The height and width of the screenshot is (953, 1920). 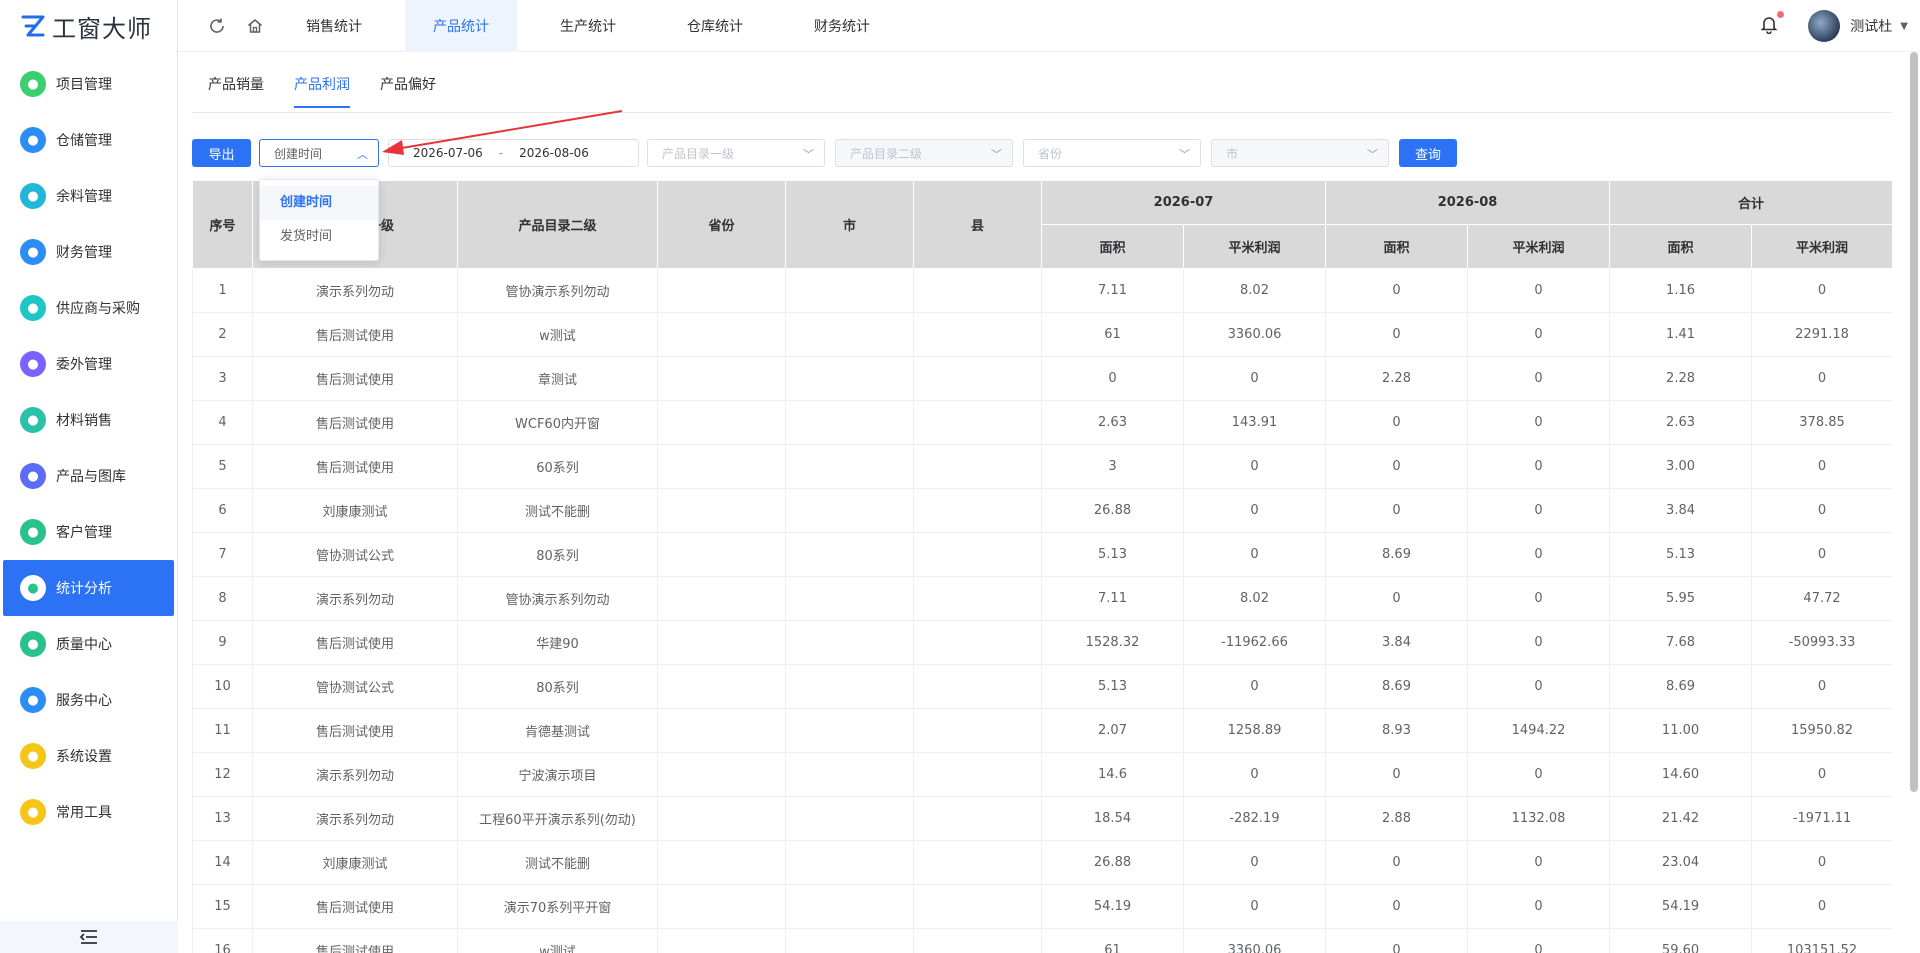 I want to click on quality-icon: ●, so click(x=33, y=644).